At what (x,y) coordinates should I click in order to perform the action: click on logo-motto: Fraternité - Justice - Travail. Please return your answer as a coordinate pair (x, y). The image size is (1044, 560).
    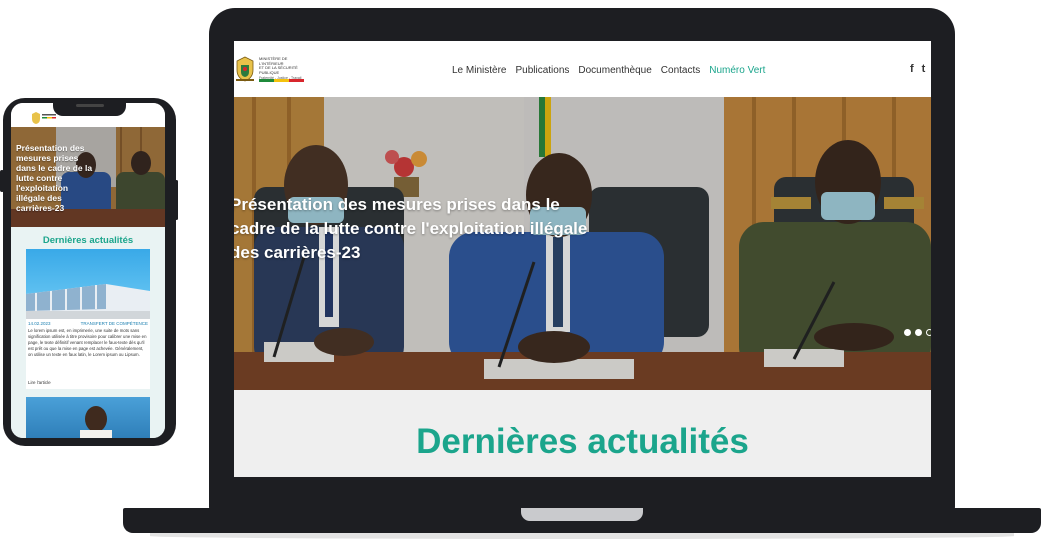
    Looking at the image, I should click on (280, 78).